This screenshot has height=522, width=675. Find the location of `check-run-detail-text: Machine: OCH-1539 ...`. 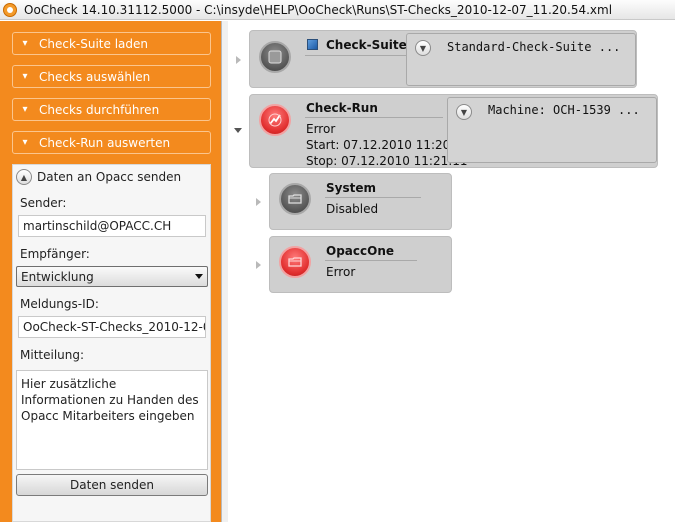

check-run-detail-text: Machine: OCH-1539 ... is located at coordinates (564, 110).